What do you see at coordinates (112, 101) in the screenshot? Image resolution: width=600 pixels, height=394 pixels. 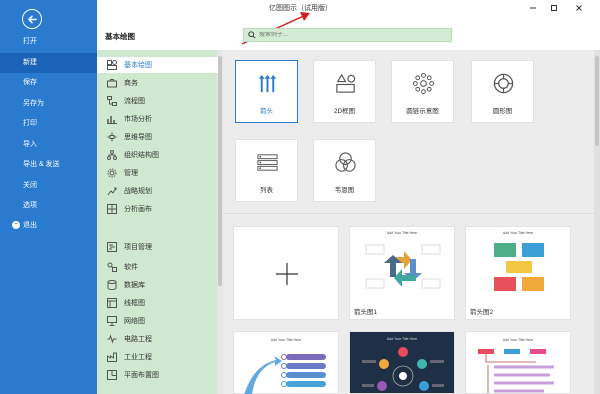 I see `flowchart-icon` at bounding box center [112, 101].